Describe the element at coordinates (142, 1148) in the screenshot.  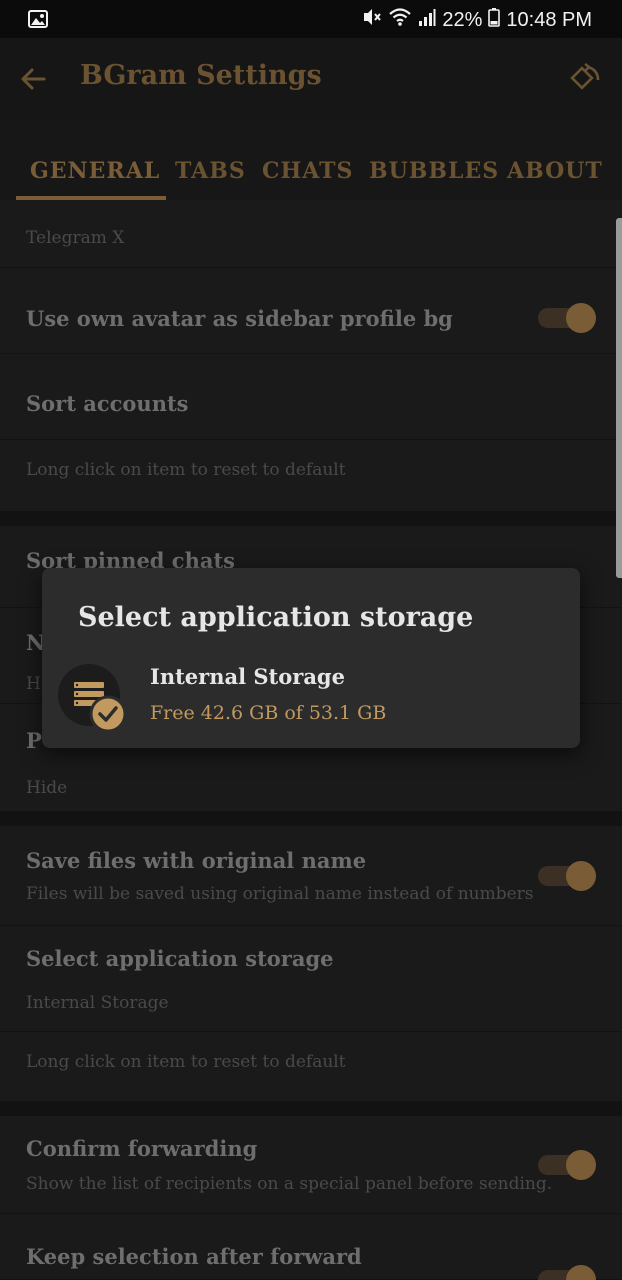
I see `confirm-forward-label: Confirm forwarding` at that location.